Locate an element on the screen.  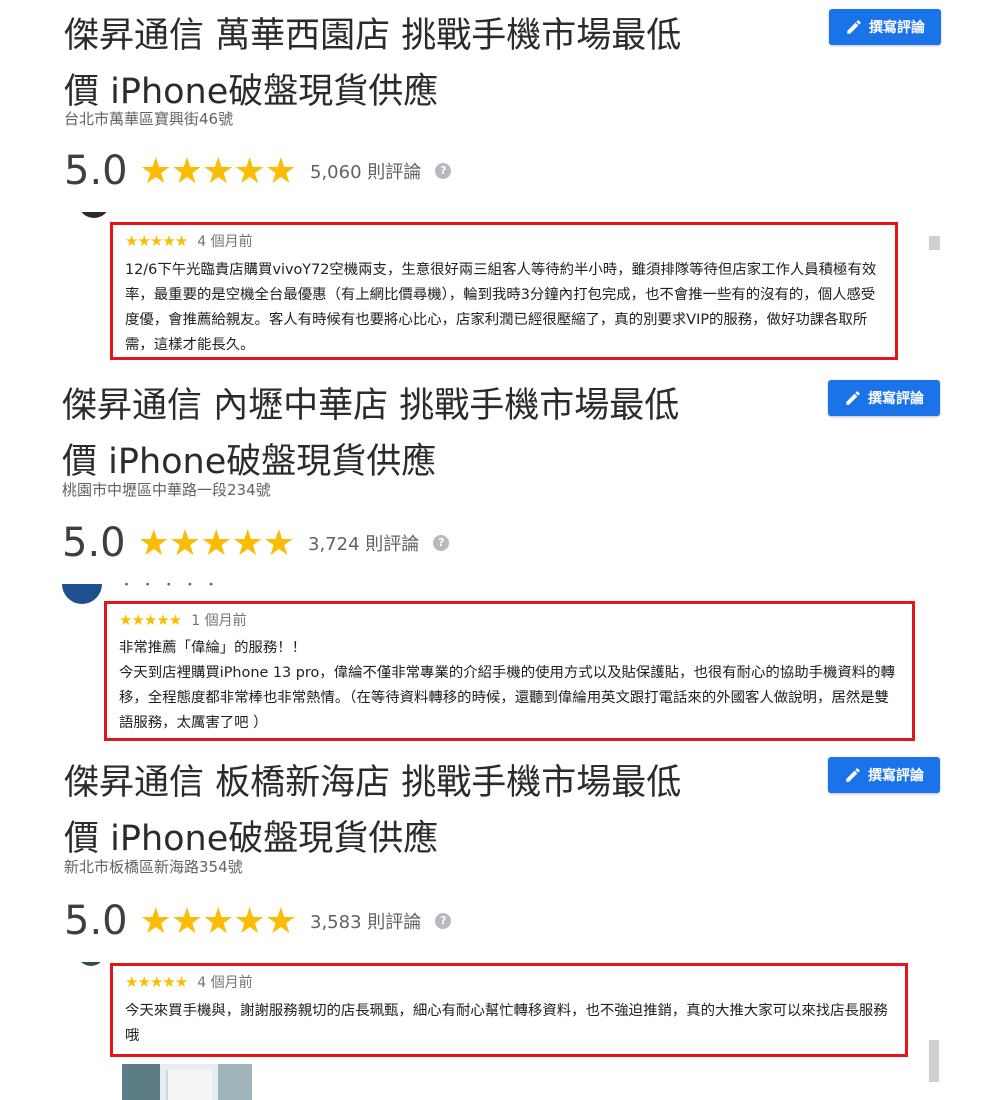
rating-summary: 5.0 ★★★★★ 5,060 則評論 ? is located at coordinates (258, 171).